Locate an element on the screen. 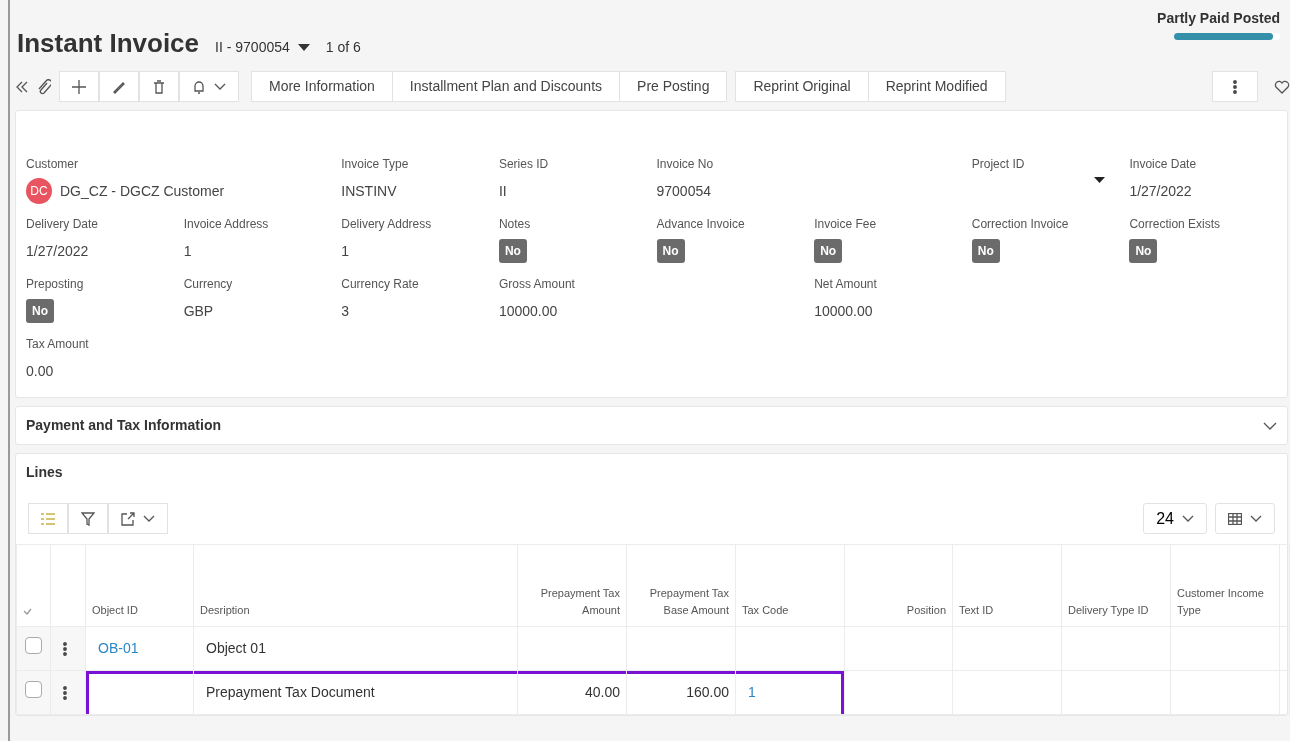 The image size is (1290, 741). delete-button is located at coordinates (159, 86).